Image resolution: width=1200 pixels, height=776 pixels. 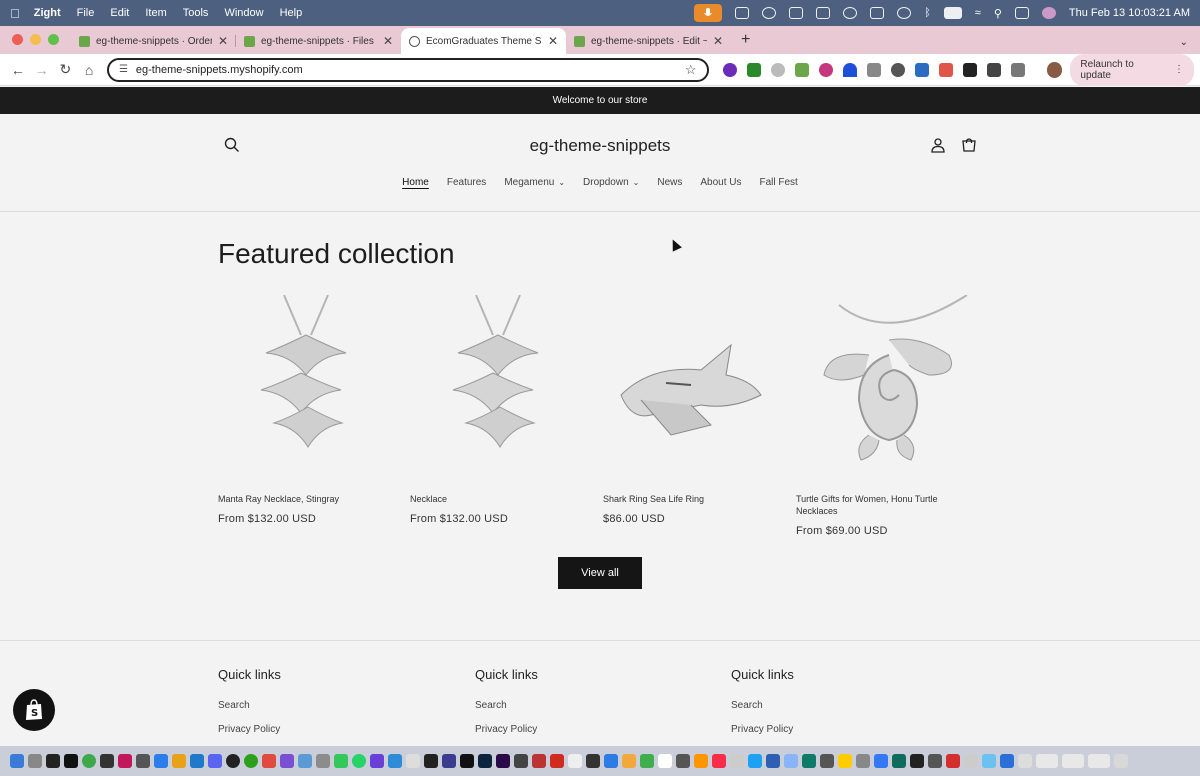 What do you see at coordinates (341, 761) in the screenshot?
I see `messages-icon` at bounding box center [341, 761].